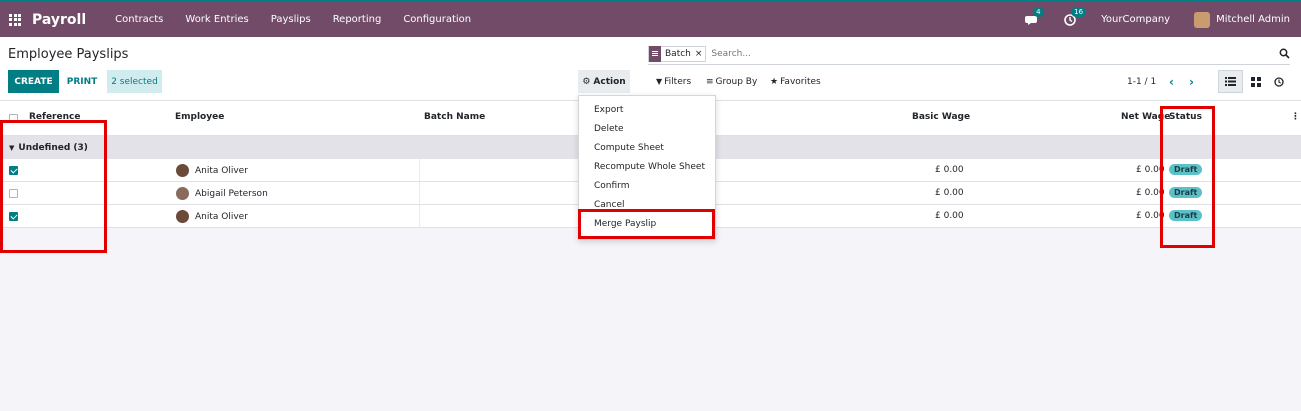 This screenshot has width=1301, height=411. I want to click on kanban-view-icon, so click(1255, 81).